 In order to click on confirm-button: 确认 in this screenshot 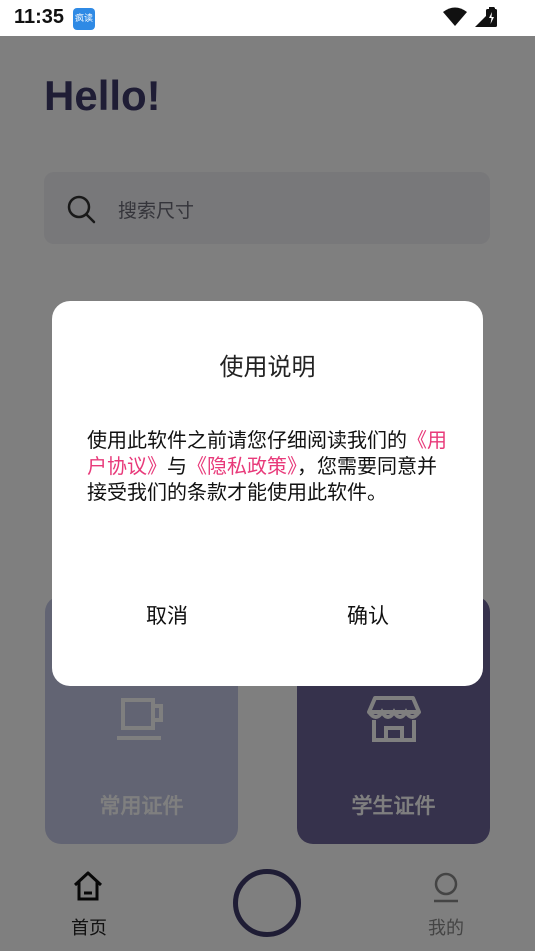, I will do `click(368, 616)`.